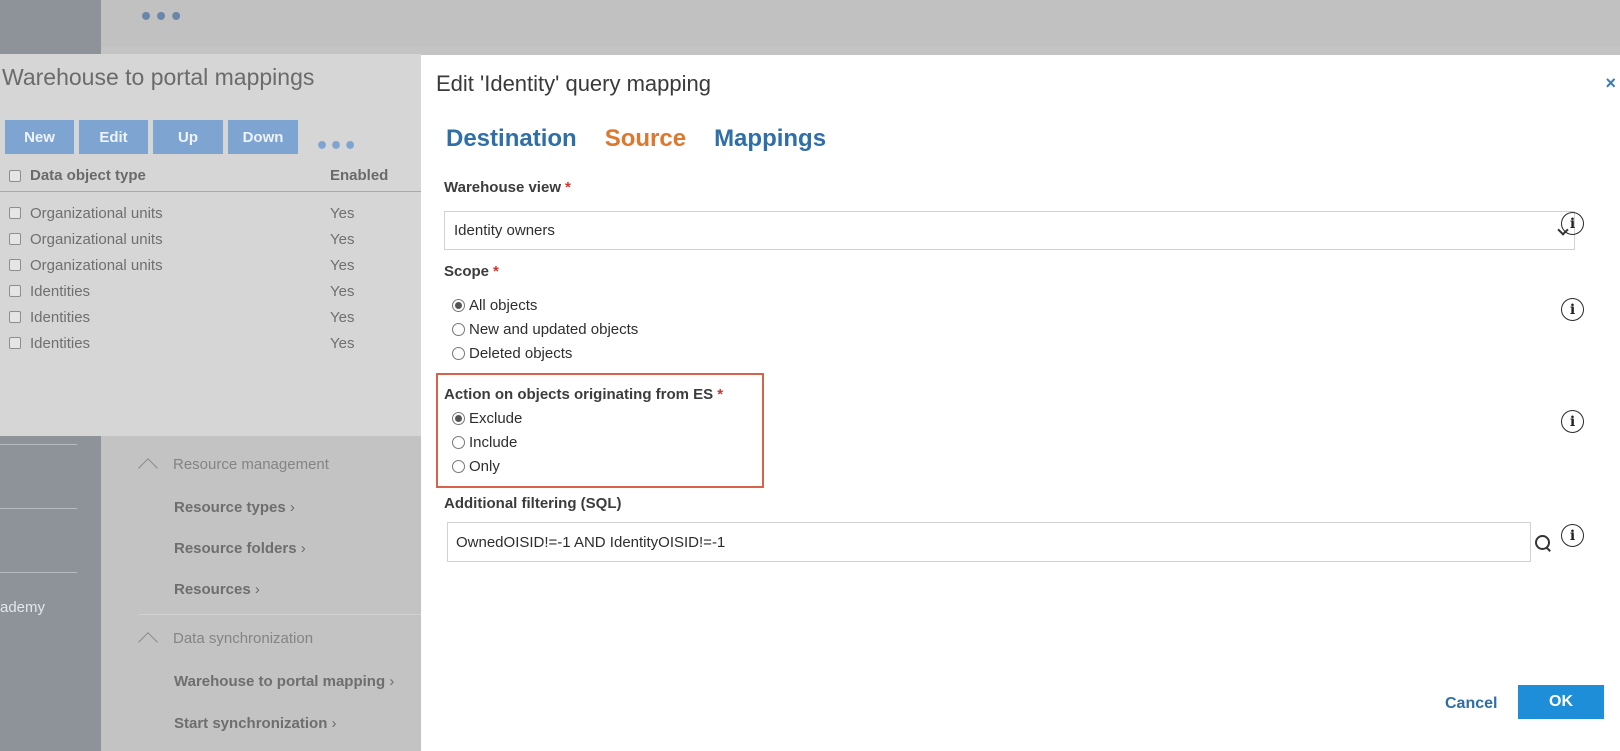  What do you see at coordinates (579, 394) in the screenshot?
I see `action-es-label-text: Action on objects originating from ES` at bounding box center [579, 394].